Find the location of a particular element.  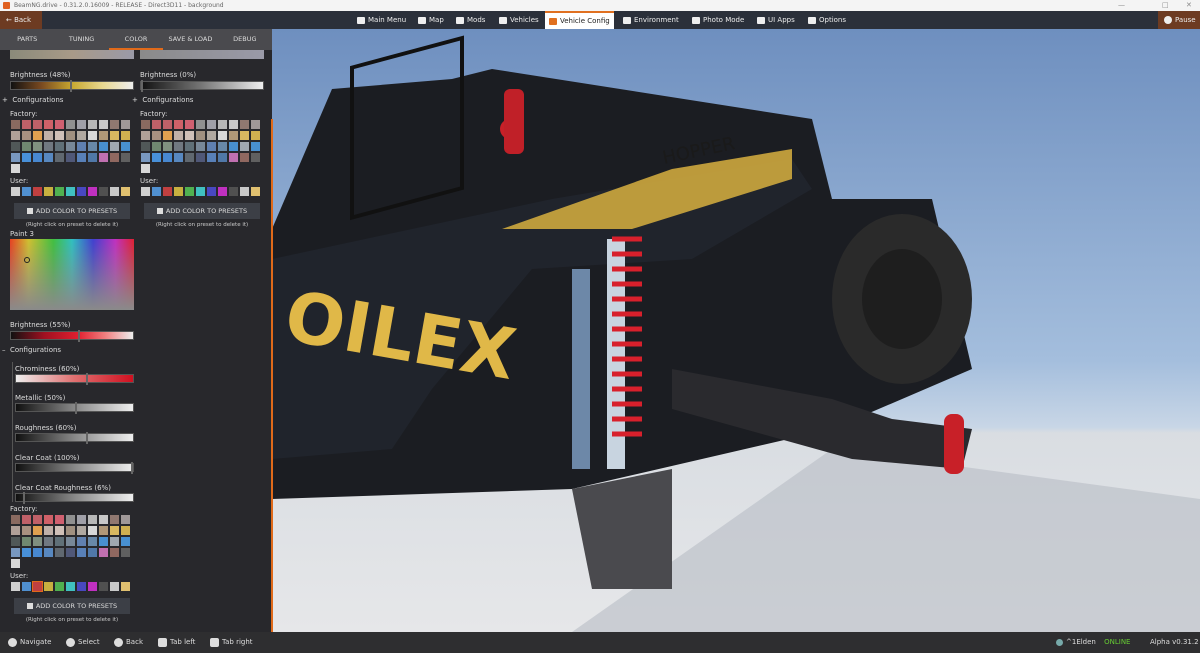

tab-save-load: SAVE & LOAD is located at coordinates (190, 39).